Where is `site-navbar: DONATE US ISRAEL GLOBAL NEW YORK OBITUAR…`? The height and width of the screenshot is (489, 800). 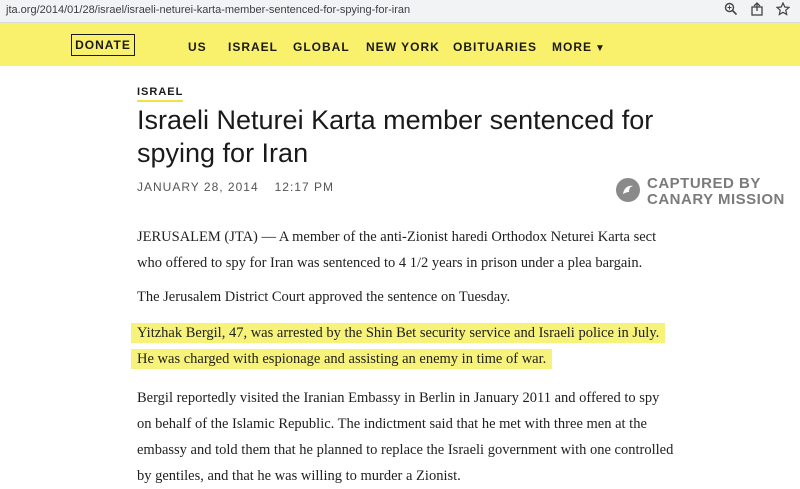 site-navbar: DONATE US ISRAEL GLOBAL NEW YORK OBITUAR… is located at coordinates (400, 44).